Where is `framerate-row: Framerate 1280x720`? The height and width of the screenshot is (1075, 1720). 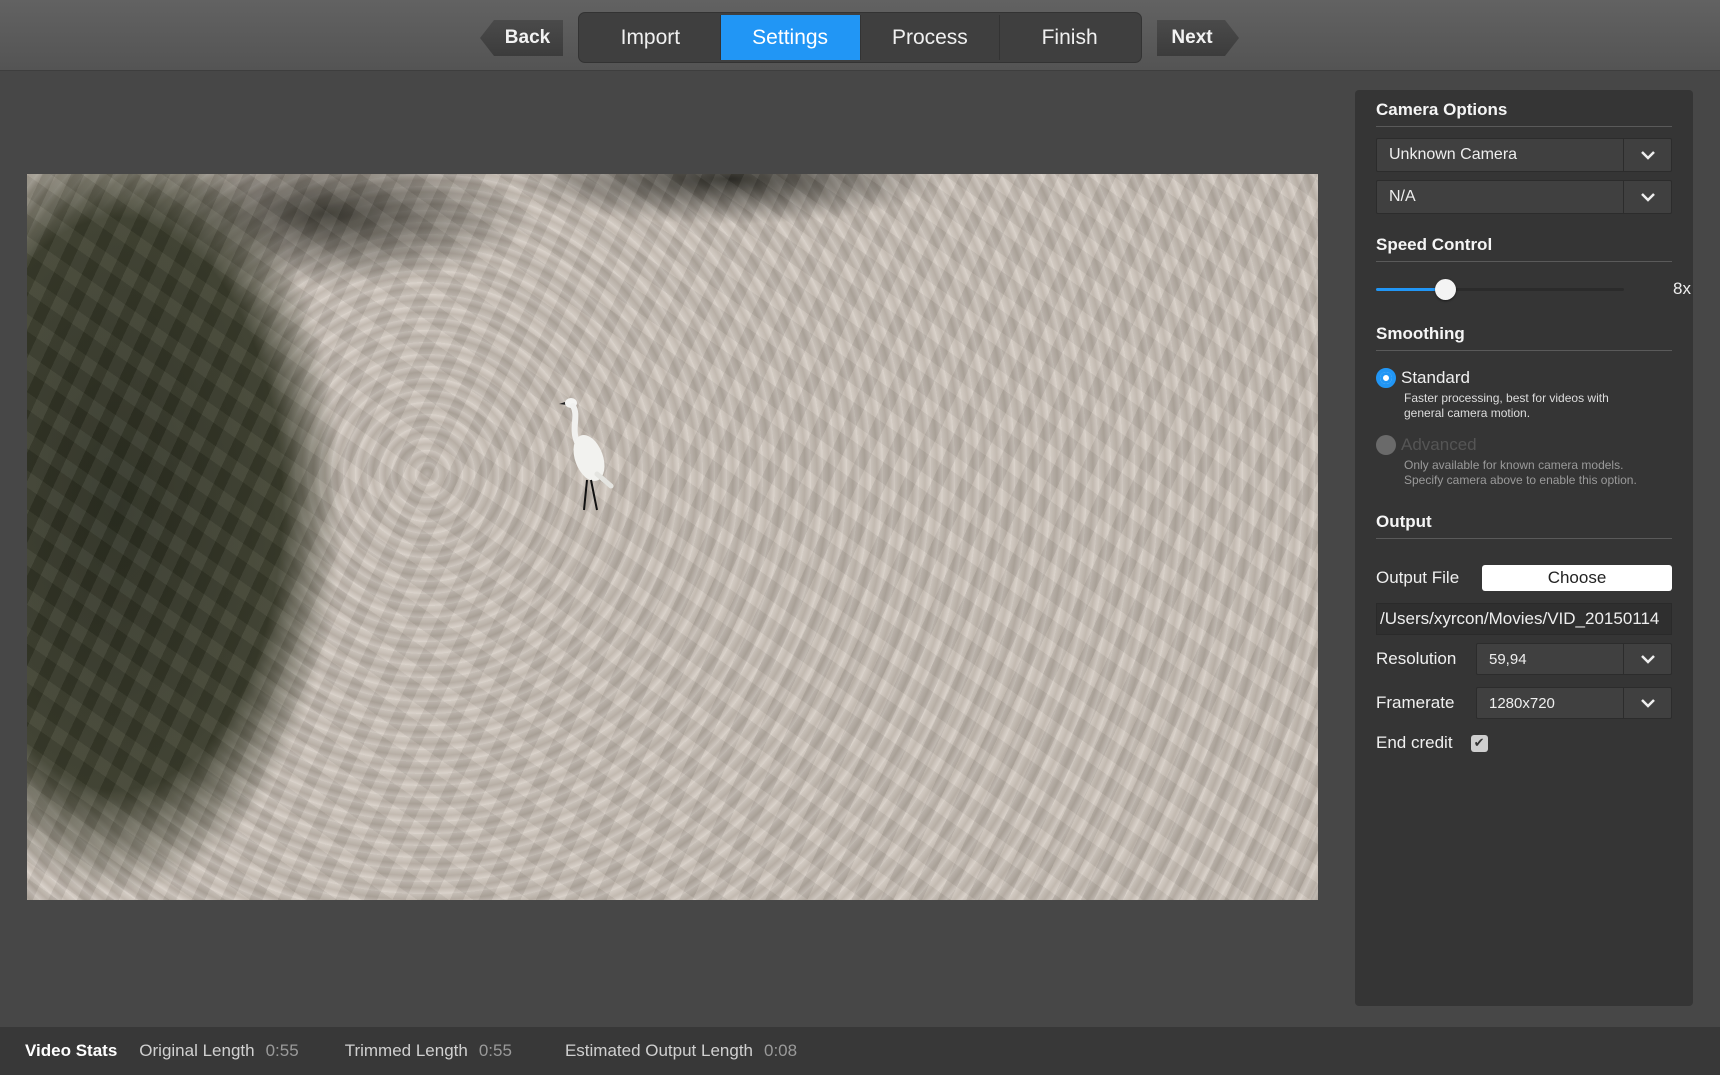 framerate-row: Framerate 1280x720 is located at coordinates (1524, 703).